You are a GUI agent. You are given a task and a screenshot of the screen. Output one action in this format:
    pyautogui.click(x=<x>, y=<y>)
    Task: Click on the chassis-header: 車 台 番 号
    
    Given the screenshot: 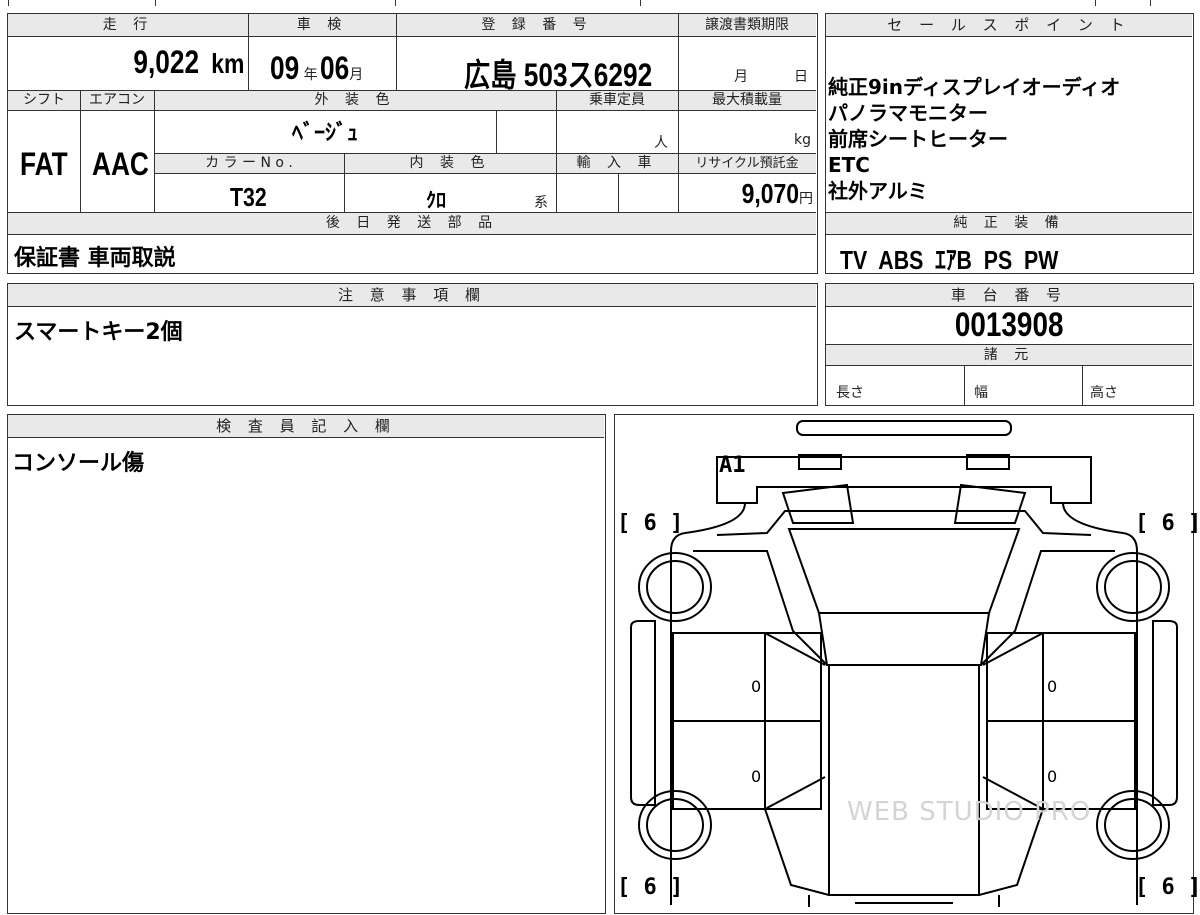 What is the action you would take?
    pyautogui.click(x=1009, y=295)
    